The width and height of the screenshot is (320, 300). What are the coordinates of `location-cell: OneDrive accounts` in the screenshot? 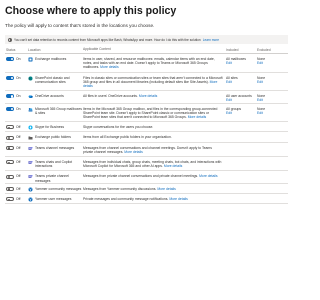 It's located at (55, 96).